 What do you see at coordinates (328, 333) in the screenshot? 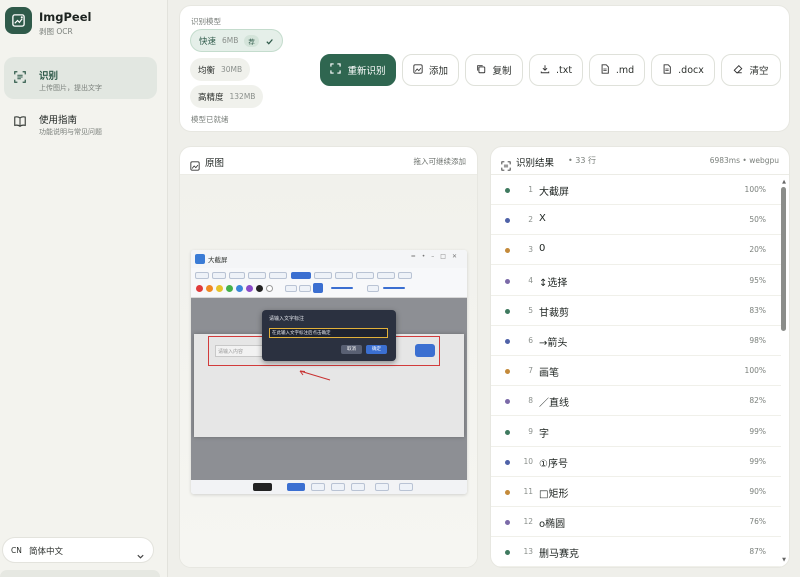
I see `preview-dialog-input: 在此输入文字标注后点击确定` at bounding box center [328, 333].